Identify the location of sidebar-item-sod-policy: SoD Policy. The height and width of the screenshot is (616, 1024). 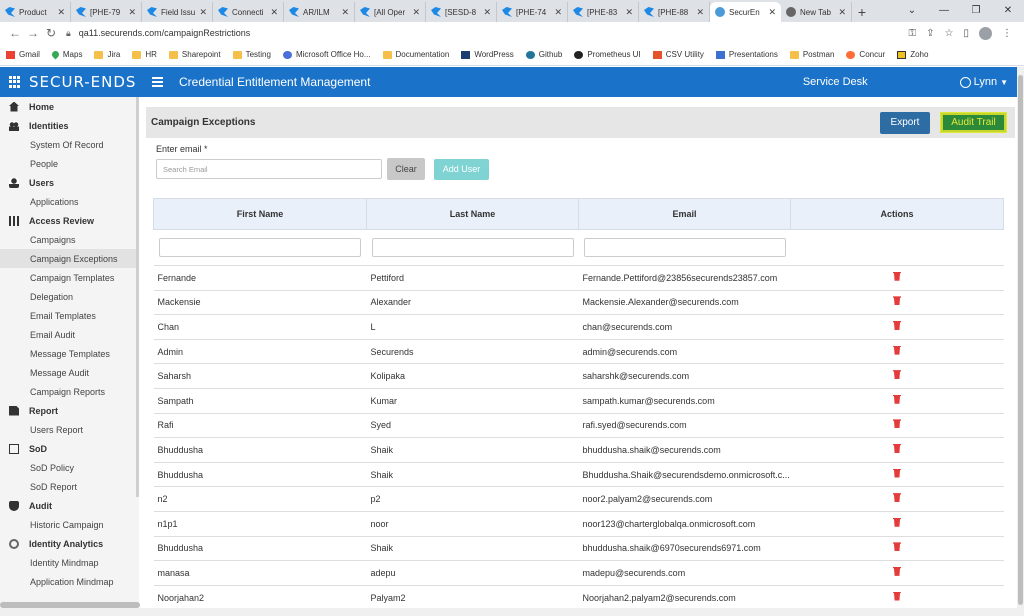
(69, 467).